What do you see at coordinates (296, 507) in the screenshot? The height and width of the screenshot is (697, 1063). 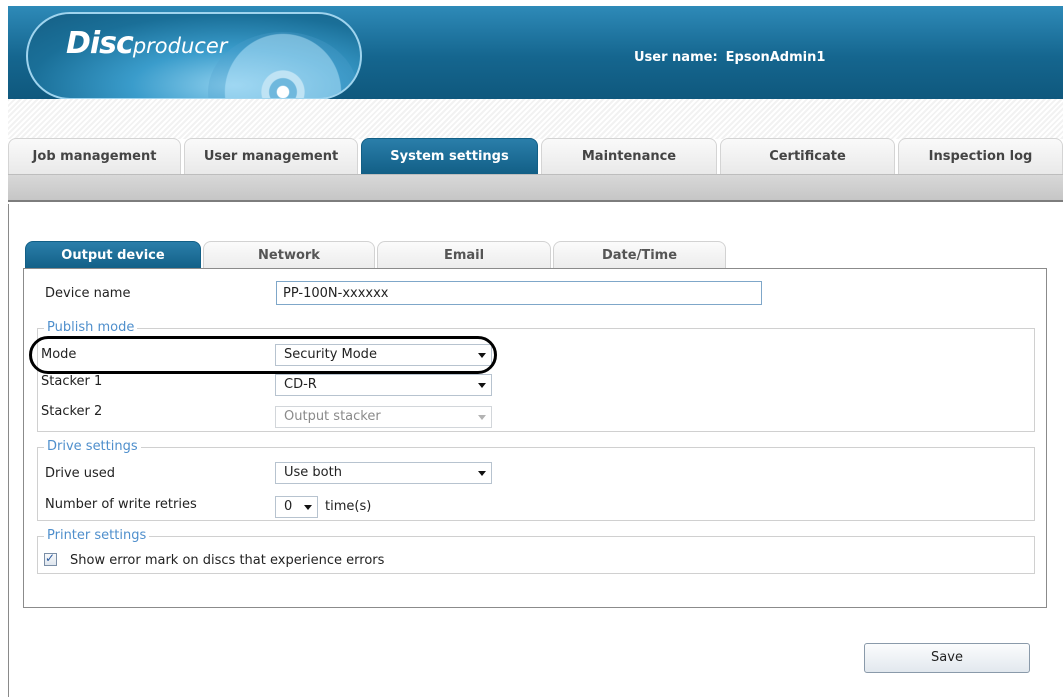 I see `write-retries-select: 0` at bounding box center [296, 507].